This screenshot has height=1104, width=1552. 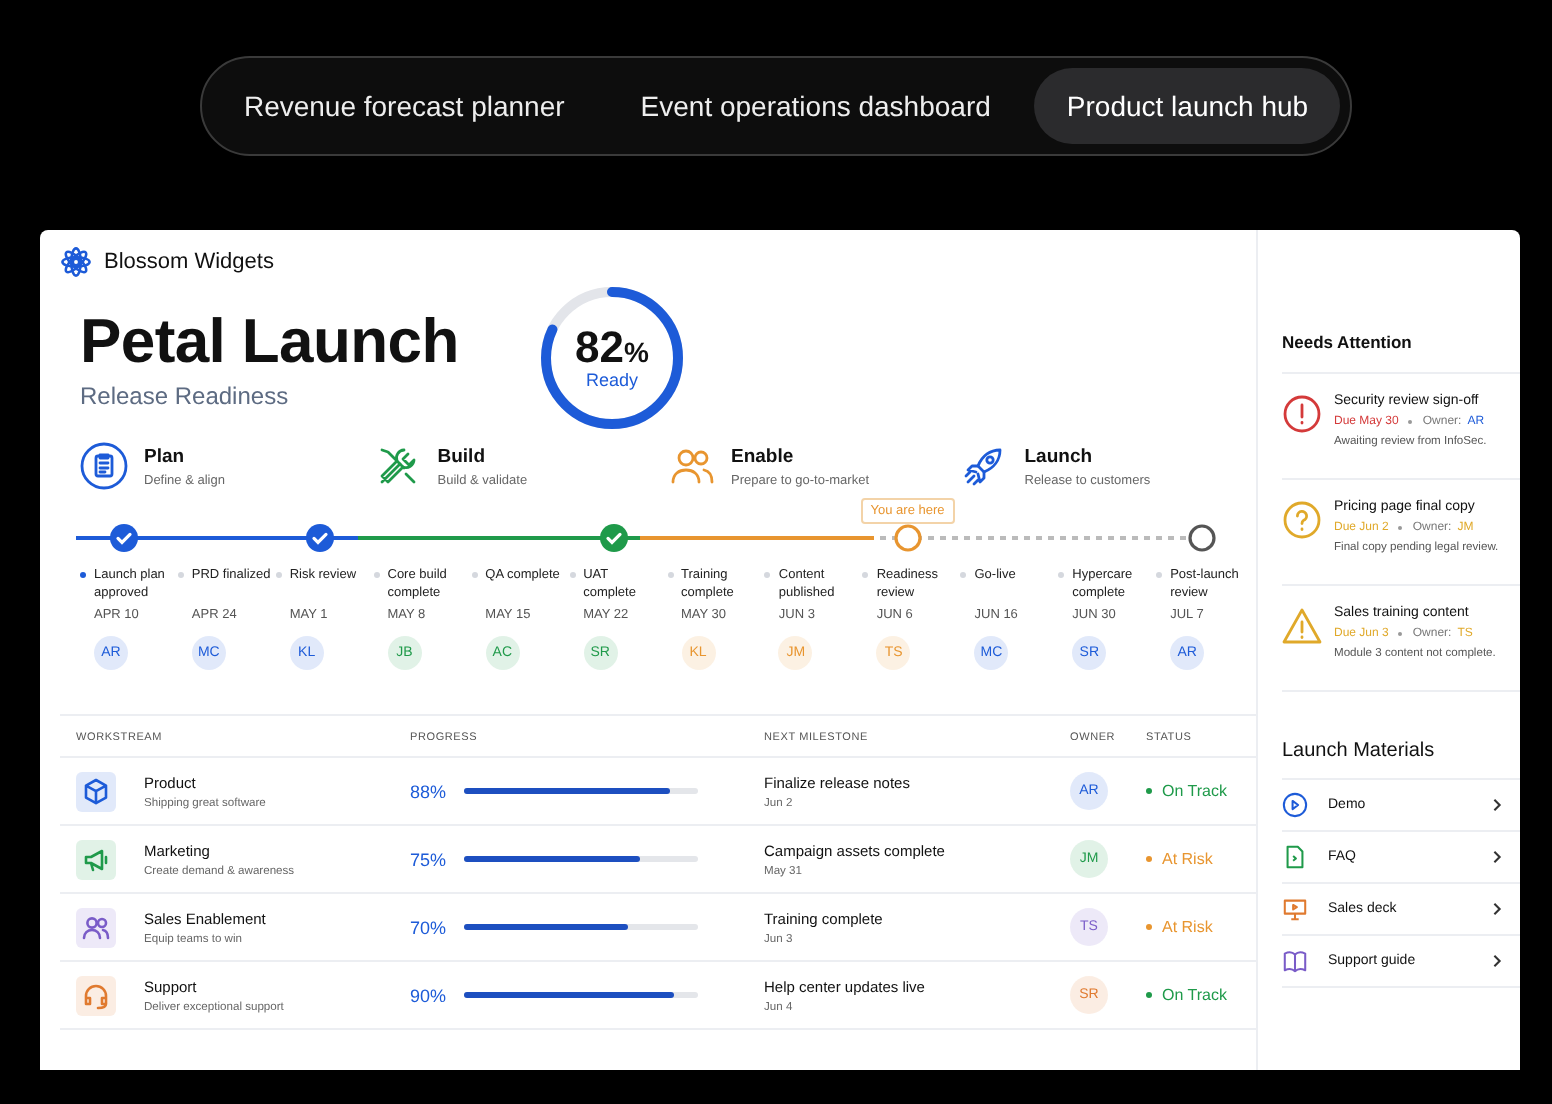 What do you see at coordinates (165, 456) in the screenshot?
I see `phase-name: Plan` at bounding box center [165, 456].